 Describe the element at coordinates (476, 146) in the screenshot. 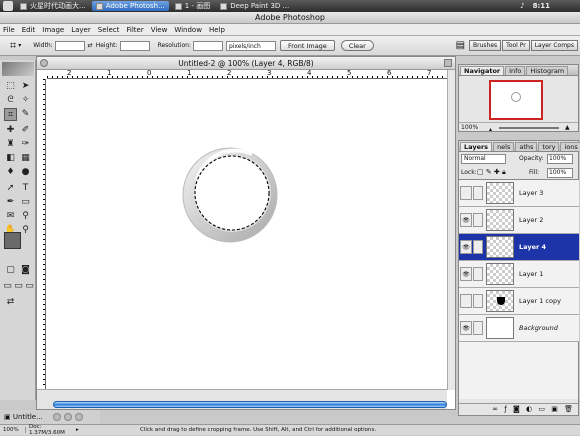

I see `tab-layers: Layers` at that location.